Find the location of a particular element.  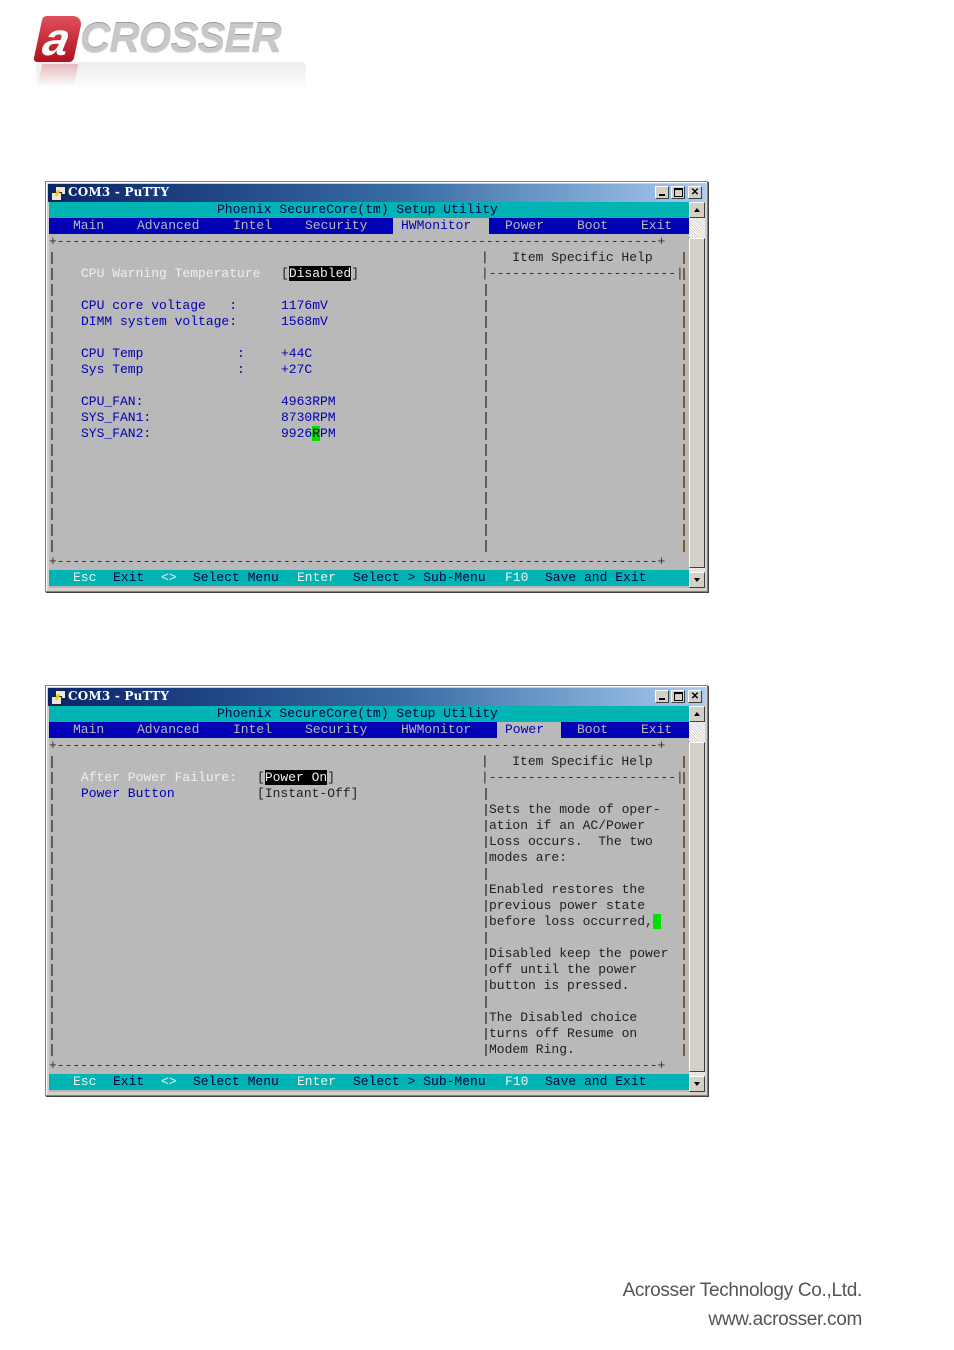

reading-value: 4963RPM is located at coordinates (308, 401).